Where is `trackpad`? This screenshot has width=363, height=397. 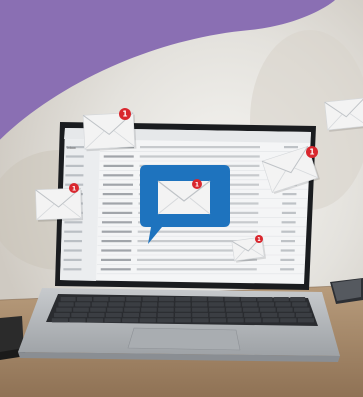
trackpad is located at coordinates (184, 339).